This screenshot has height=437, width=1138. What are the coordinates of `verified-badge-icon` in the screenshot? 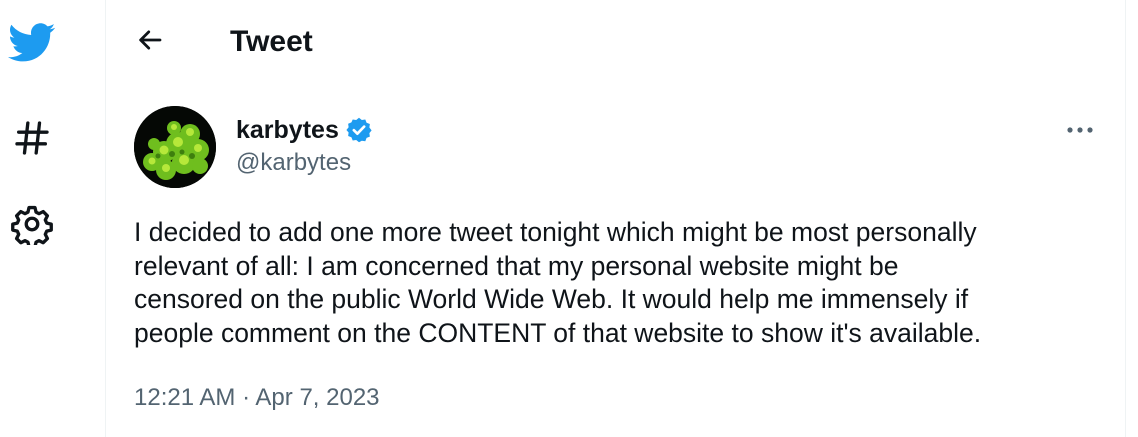 It's located at (359, 130).